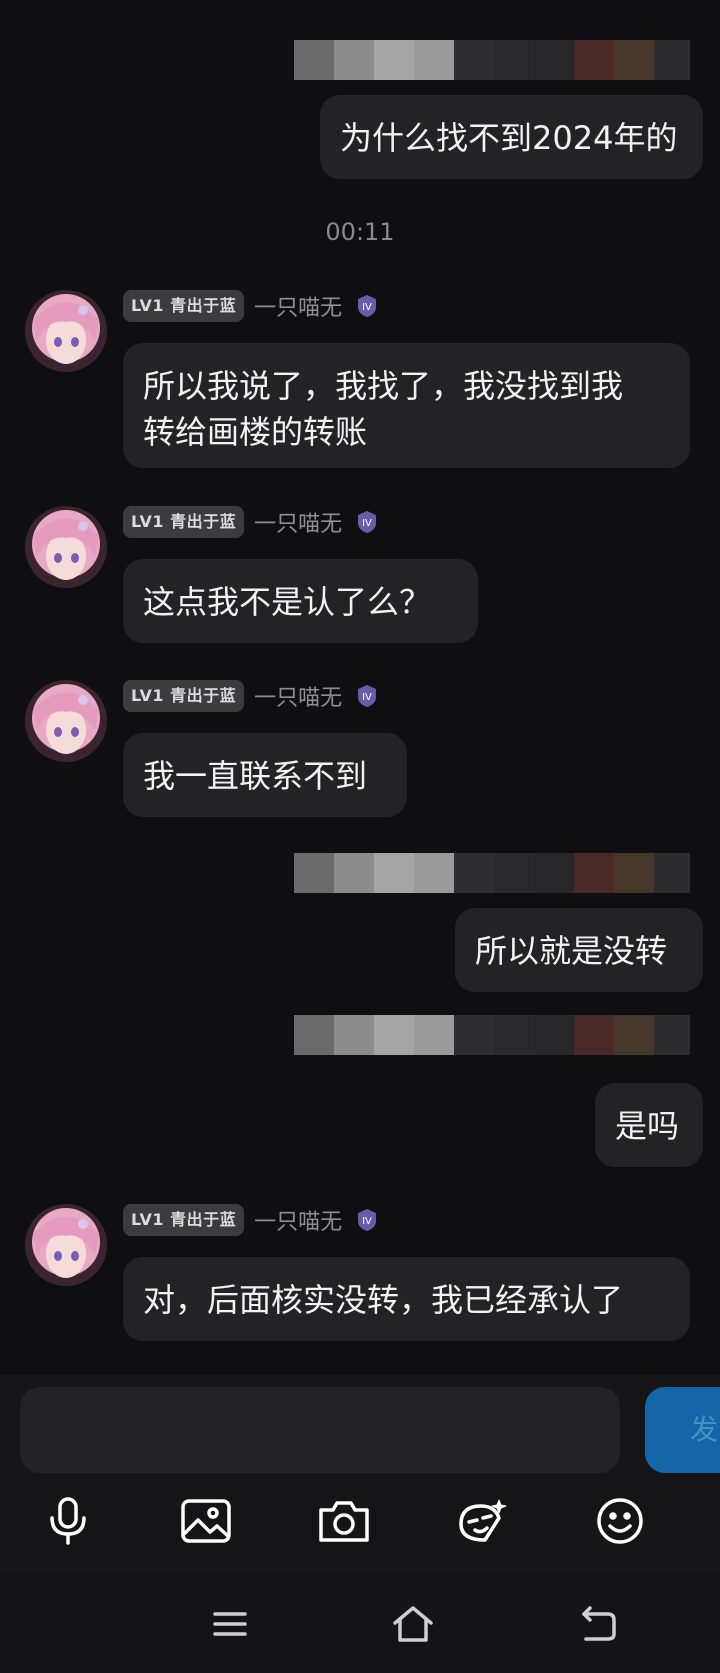 The image size is (720, 1673). I want to click on system-navigation-bar, so click(360, 1623).